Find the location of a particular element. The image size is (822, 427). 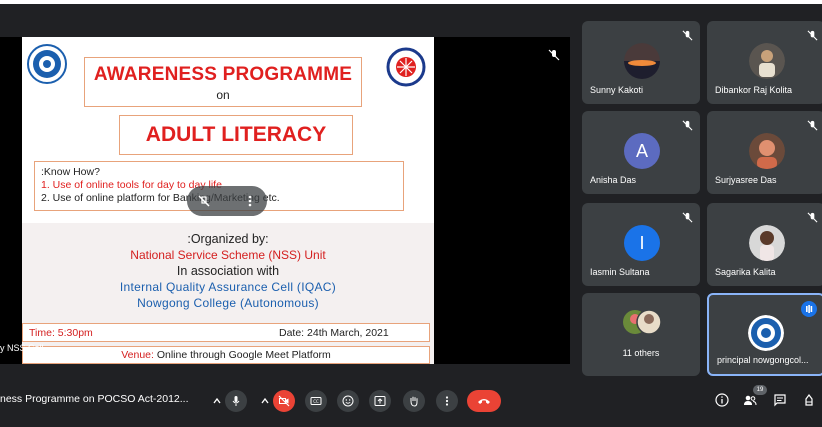

end-call-button is located at coordinates (484, 401).